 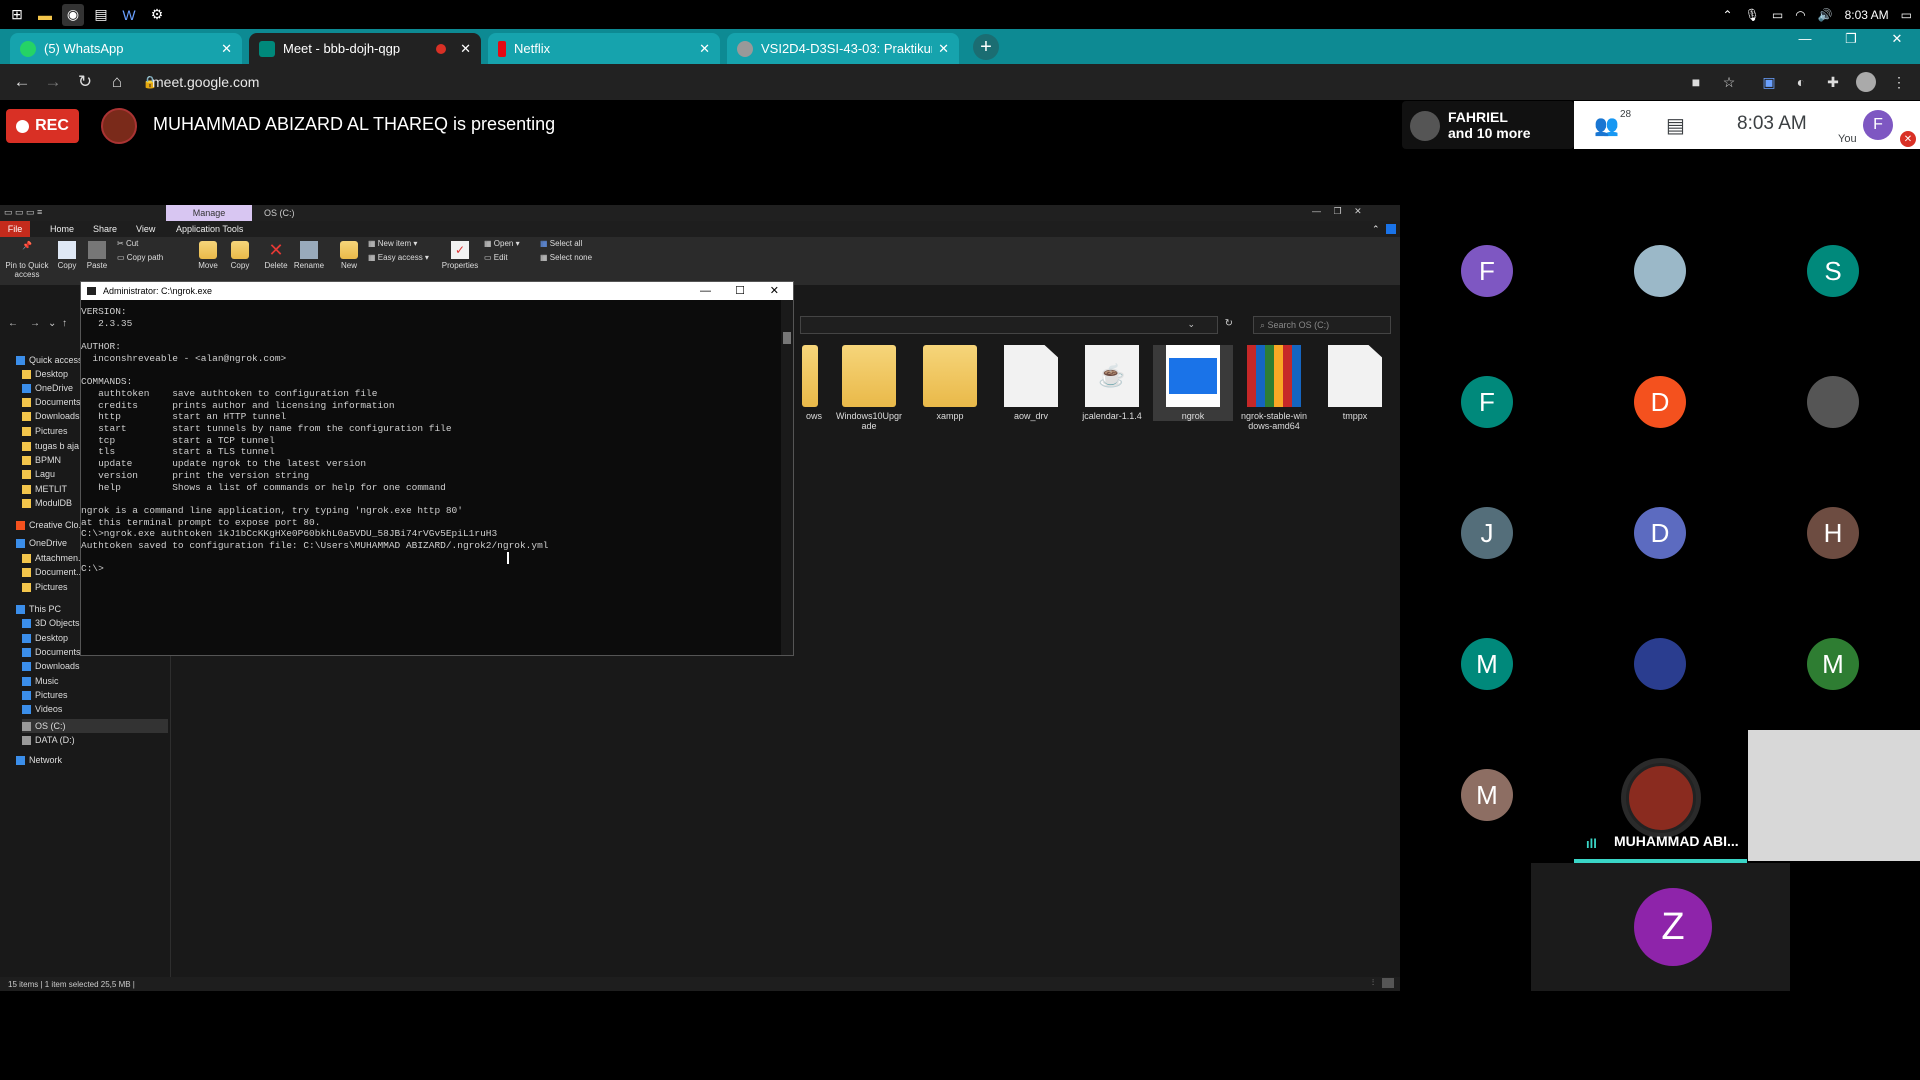 I want to click on new-folder-button: New, so click(x=349, y=255).